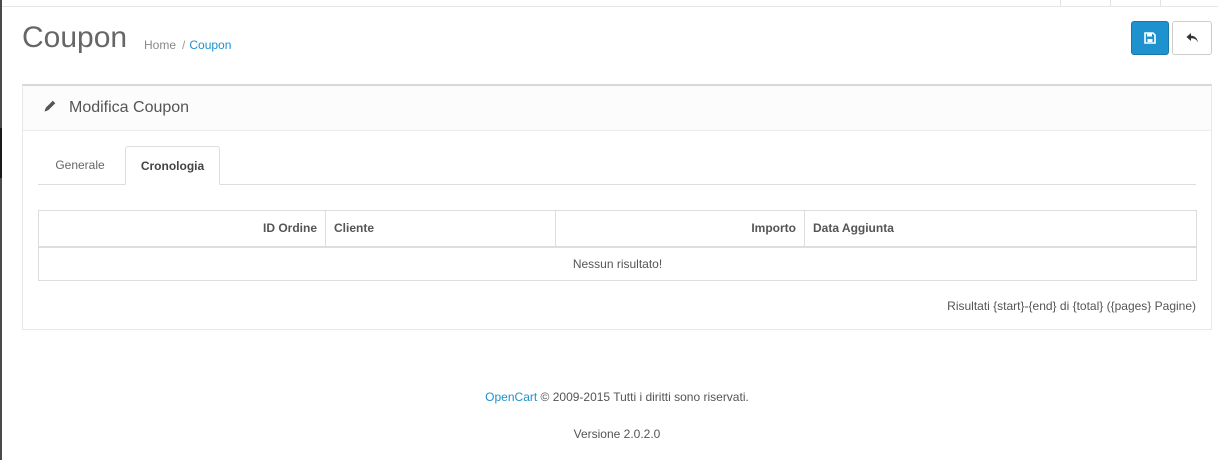 The height and width of the screenshot is (460, 1218). I want to click on column-header-amount: Importo, so click(680, 229).